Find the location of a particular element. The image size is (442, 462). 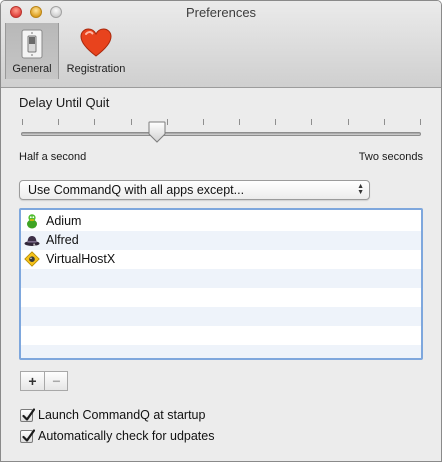

delay-slider-knob is located at coordinates (157, 132).